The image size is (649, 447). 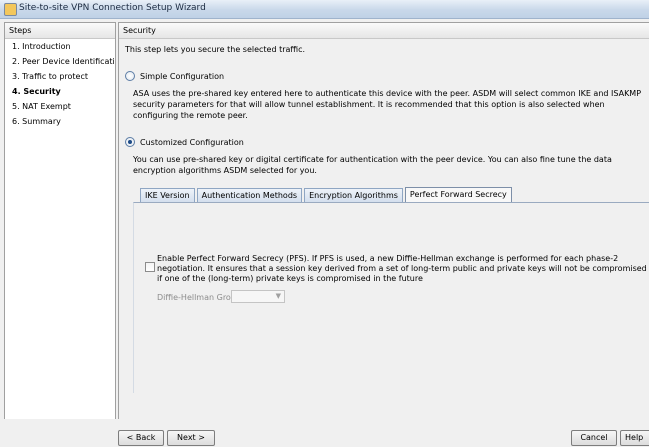 What do you see at coordinates (258, 296) in the screenshot?
I see `diffie-hellman-group-select: ▼` at bounding box center [258, 296].